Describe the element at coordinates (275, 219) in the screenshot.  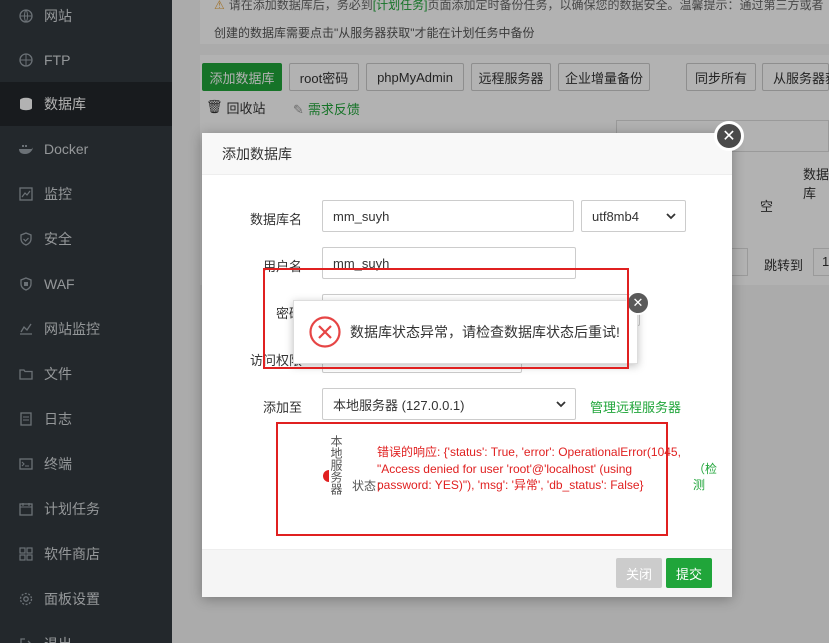
I see `db-name-label: 数据库名` at that location.